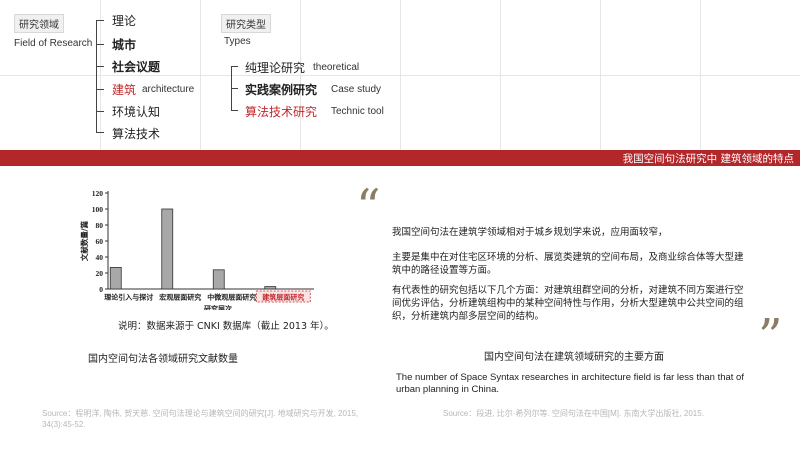 Image resolution: width=800 pixels, height=450 pixels. Describe the element at coordinates (124, 45) in the screenshot. I see `field-item-urban: 城市` at that location.